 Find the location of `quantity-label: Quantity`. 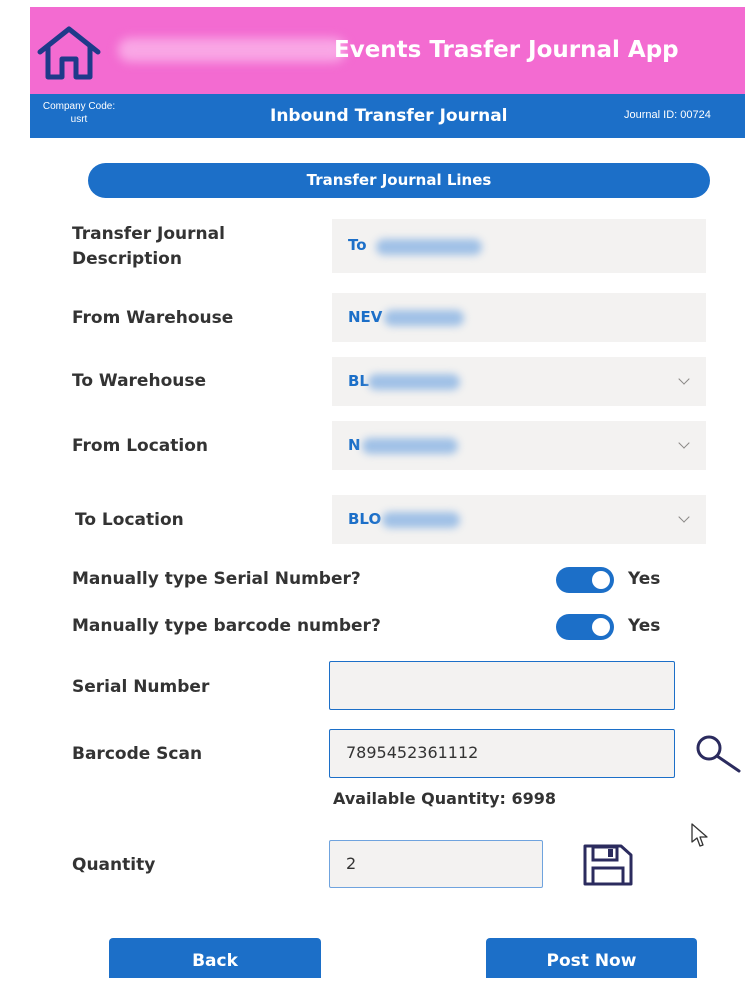

quantity-label: Quantity is located at coordinates (114, 865).